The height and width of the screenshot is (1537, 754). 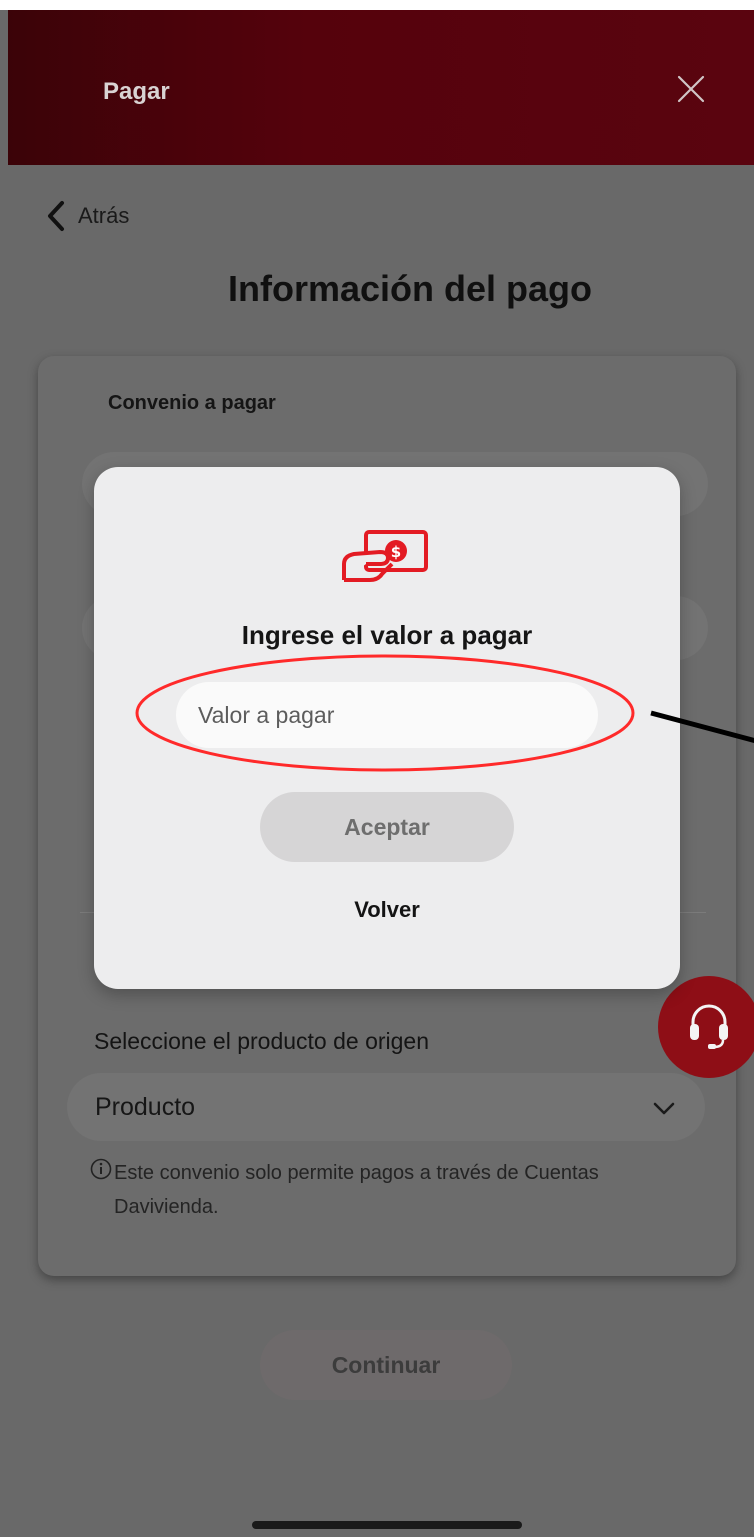 What do you see at coordinates (387, 715) in the screenshot?
I see `amount-input` at bounding box center [387, 715].